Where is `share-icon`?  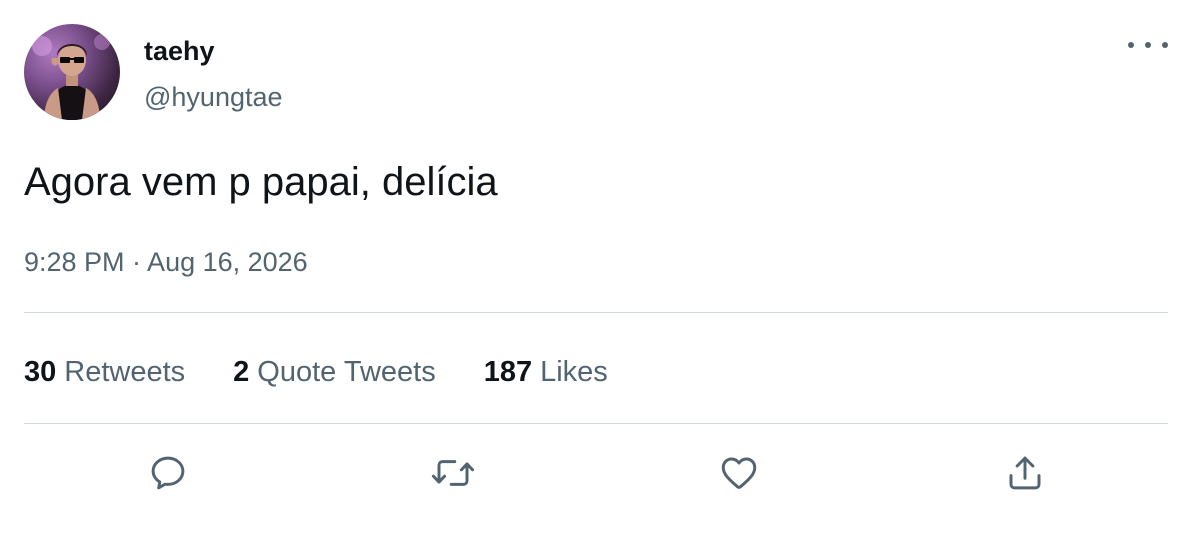 share-icon is located at coordinates (1025, 473).